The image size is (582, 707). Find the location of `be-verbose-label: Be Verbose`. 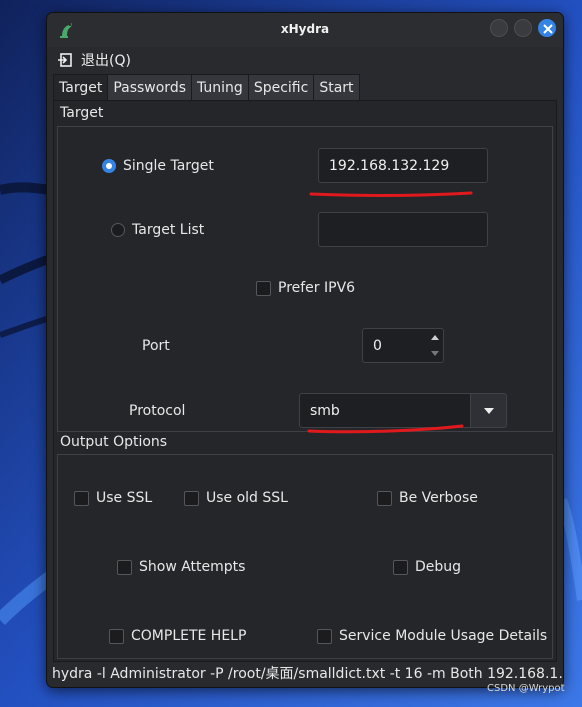

be-verbose-label: Be Verbose is located at coordinates (438, 498).